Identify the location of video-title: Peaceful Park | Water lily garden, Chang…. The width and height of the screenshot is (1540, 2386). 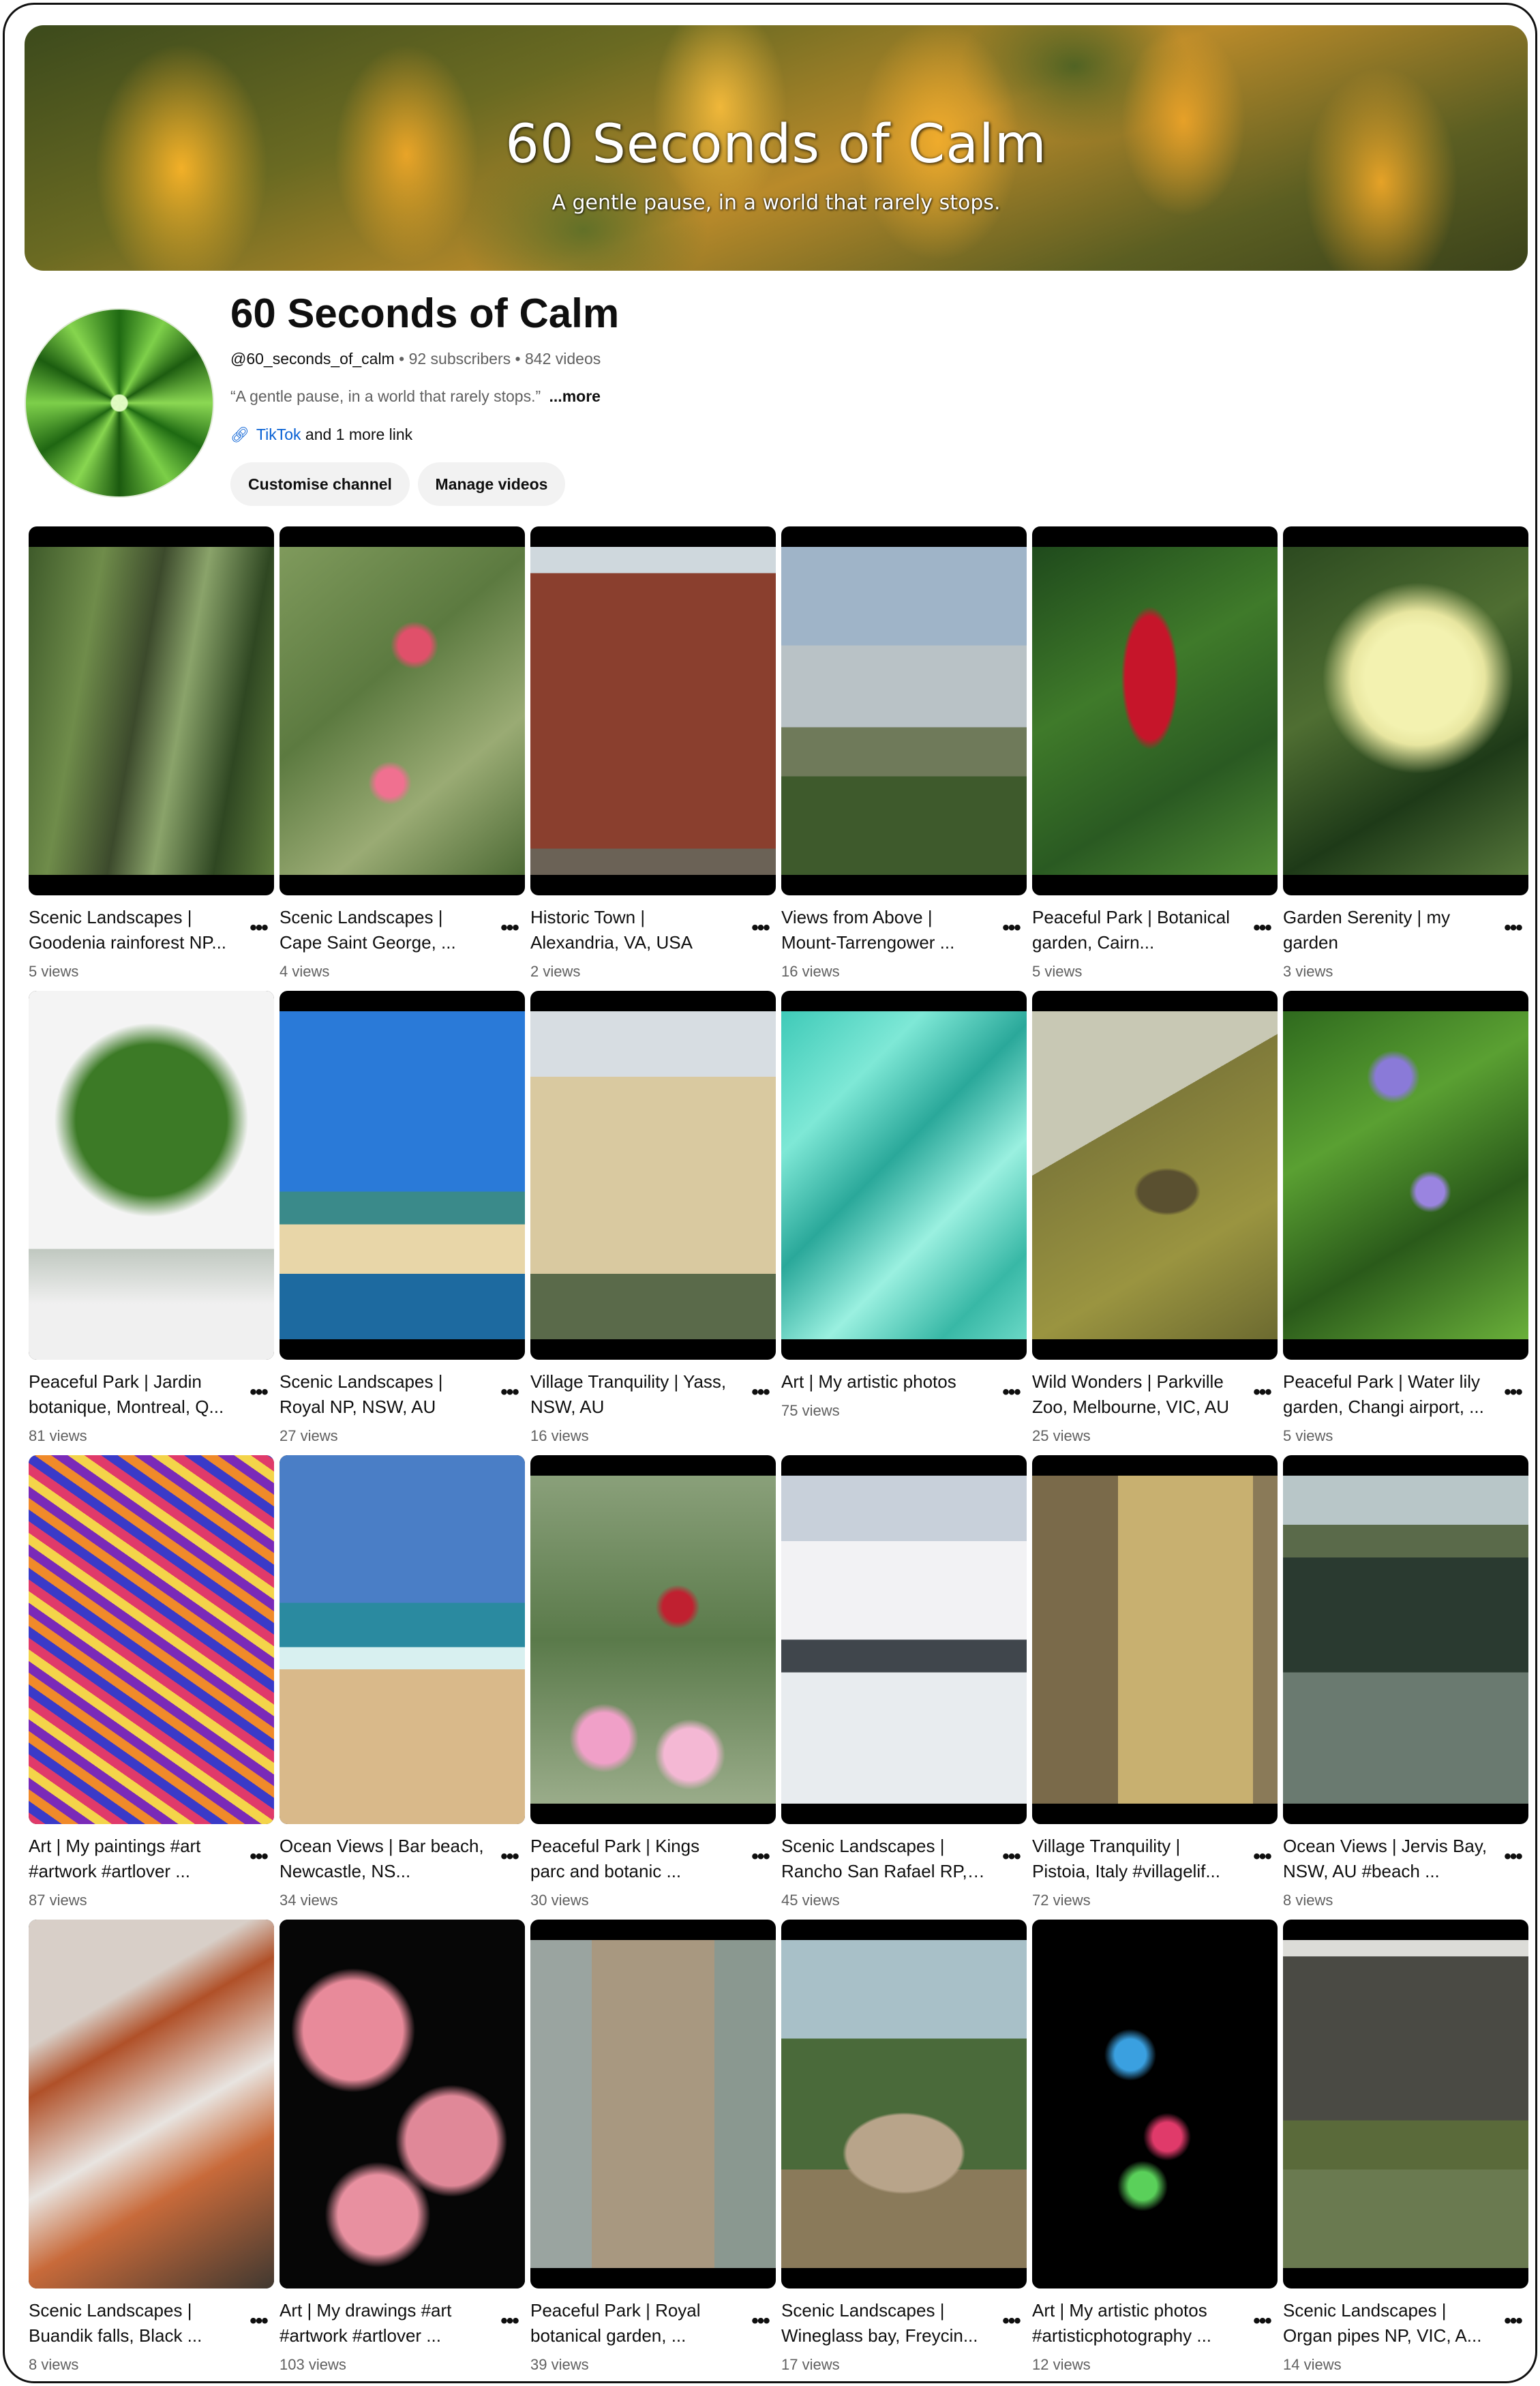
(1385, 1394).